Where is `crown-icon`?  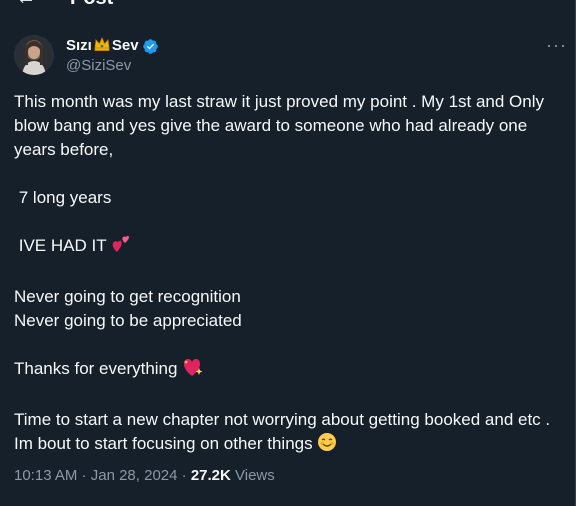
crown-icon is located at coordinates (102, 46).